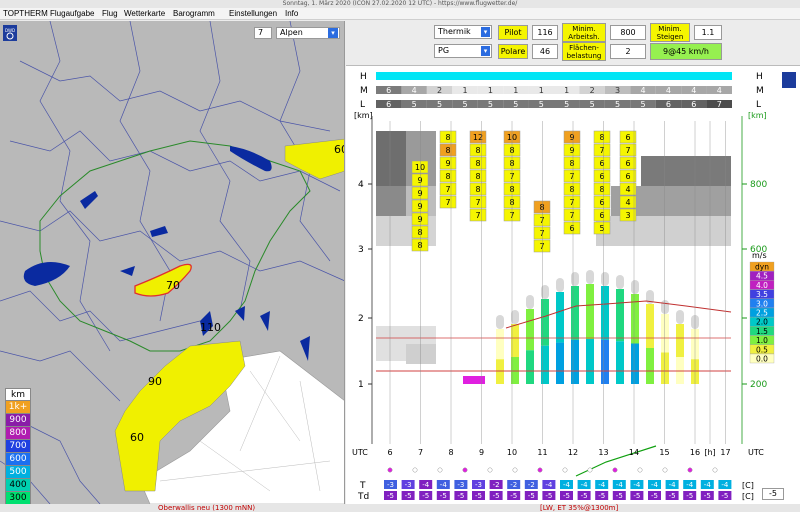  Describe the element at coordinates (463, 32) in the screenshot. I see `mode-select: Thermik ▾` at that location.